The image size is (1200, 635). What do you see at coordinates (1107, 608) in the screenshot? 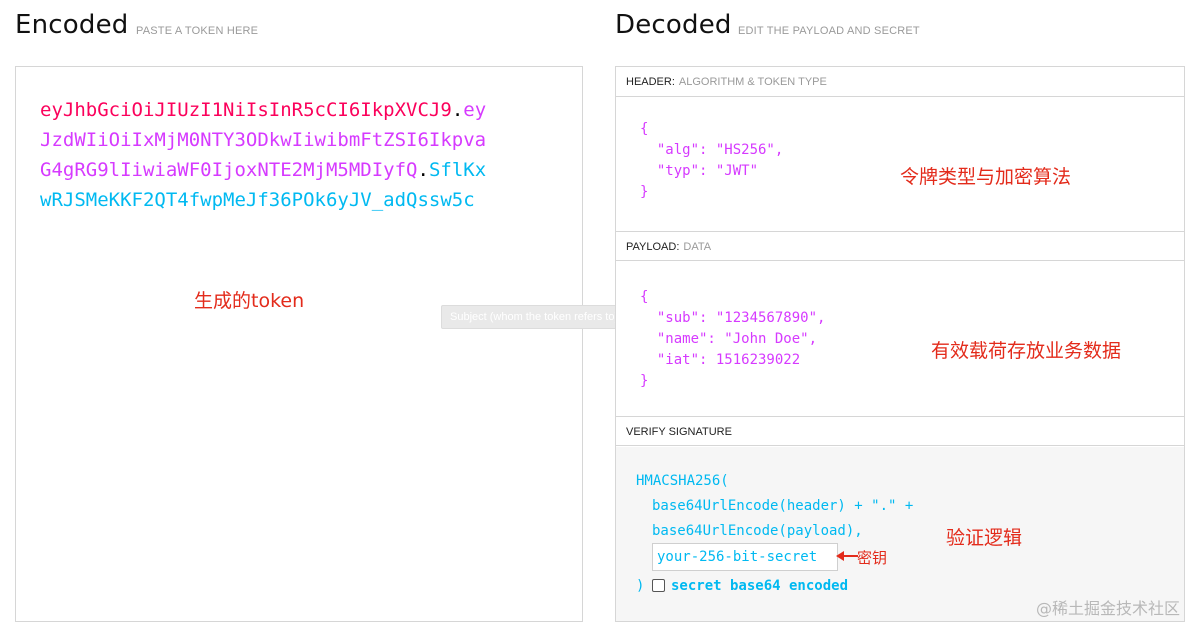
I see `watermark: @稀土掘金技术社区` at bounding box center [1107, 608].